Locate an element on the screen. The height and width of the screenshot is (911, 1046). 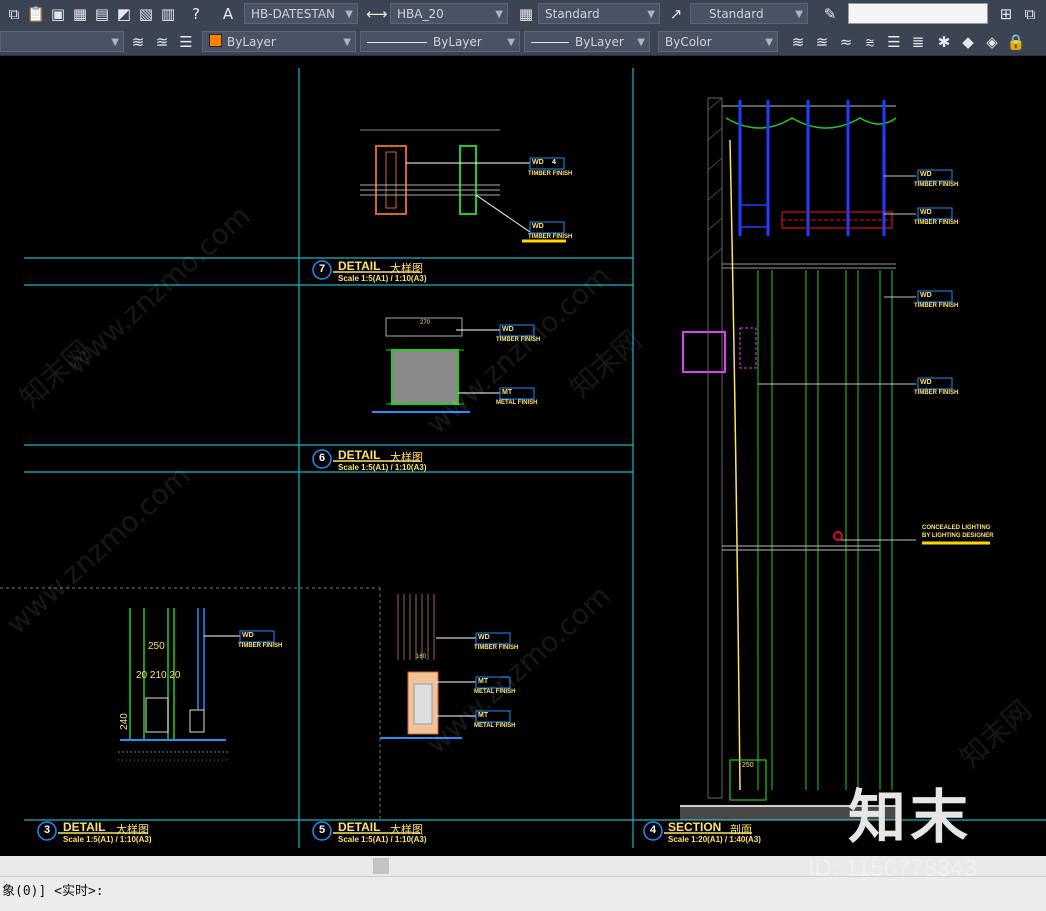
add-icon: ⊞ is located at coordinates (1006, 14).